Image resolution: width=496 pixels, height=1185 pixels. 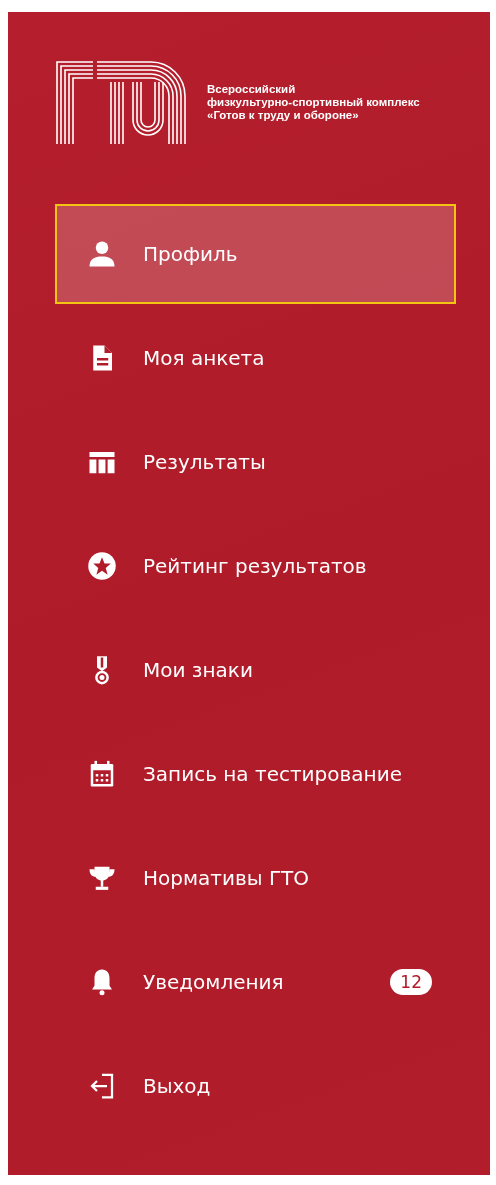 I want to click on tagline-line: Всероссийский, so click(x=252, y=89).